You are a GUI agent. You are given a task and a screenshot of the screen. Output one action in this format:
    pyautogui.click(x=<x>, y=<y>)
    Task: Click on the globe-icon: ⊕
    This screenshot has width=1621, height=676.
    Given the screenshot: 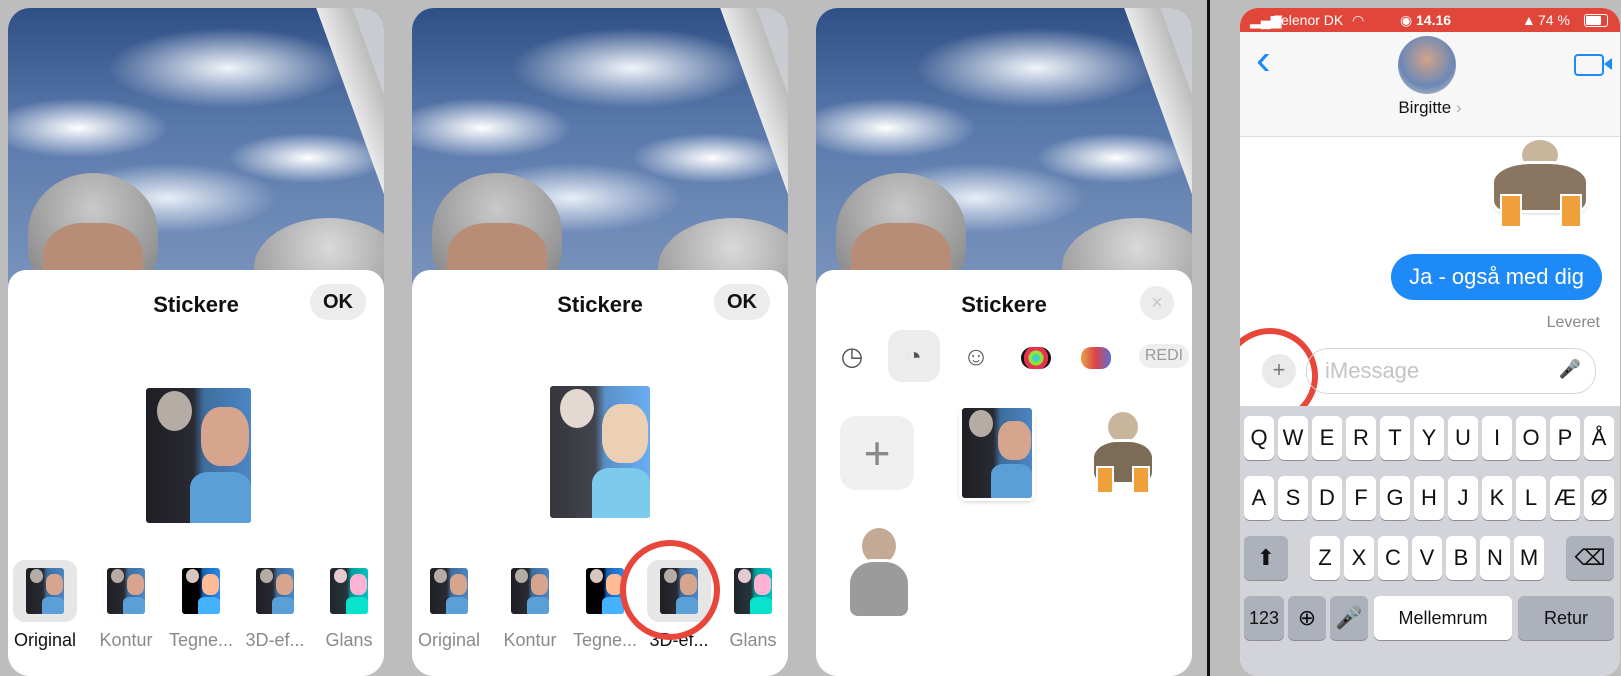 What is the action you would take?
    pyautogui.click(x=1307, y=618)
    